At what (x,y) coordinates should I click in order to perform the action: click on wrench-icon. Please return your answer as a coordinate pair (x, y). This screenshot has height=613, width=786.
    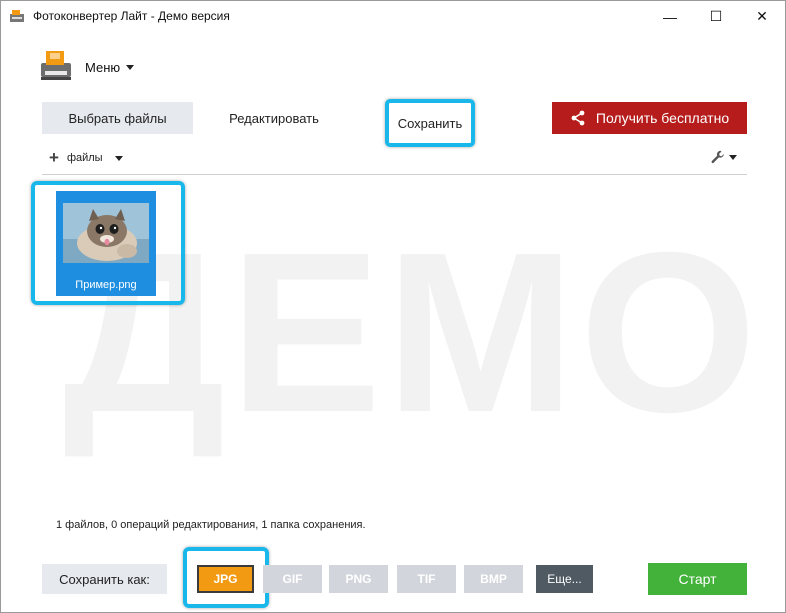
    Looking at the image, I should click on (717, 157).